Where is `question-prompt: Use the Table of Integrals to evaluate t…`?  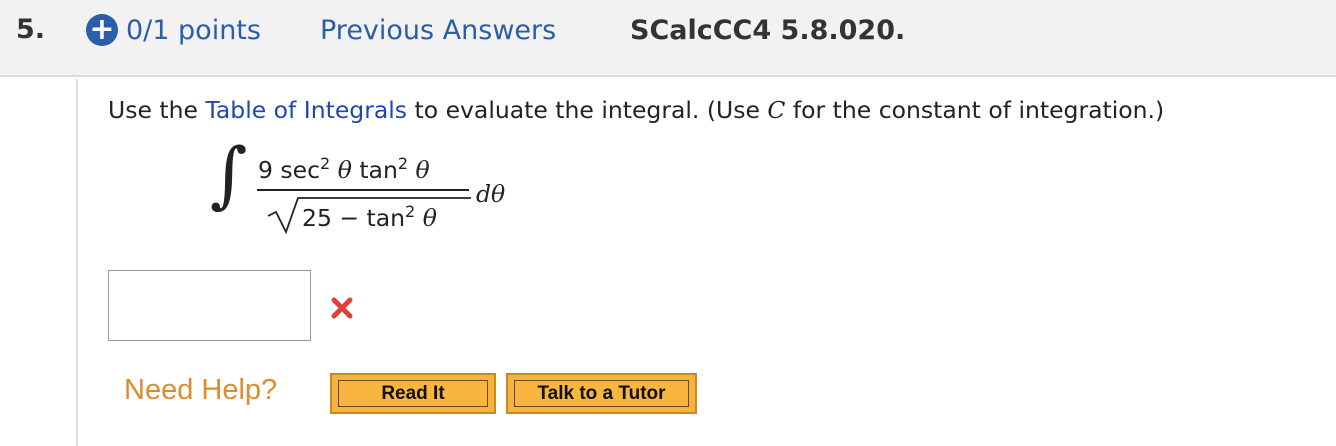
question-prompt: Use the Table of Integrals to evaluate t… is located at coordinates (636, 110).